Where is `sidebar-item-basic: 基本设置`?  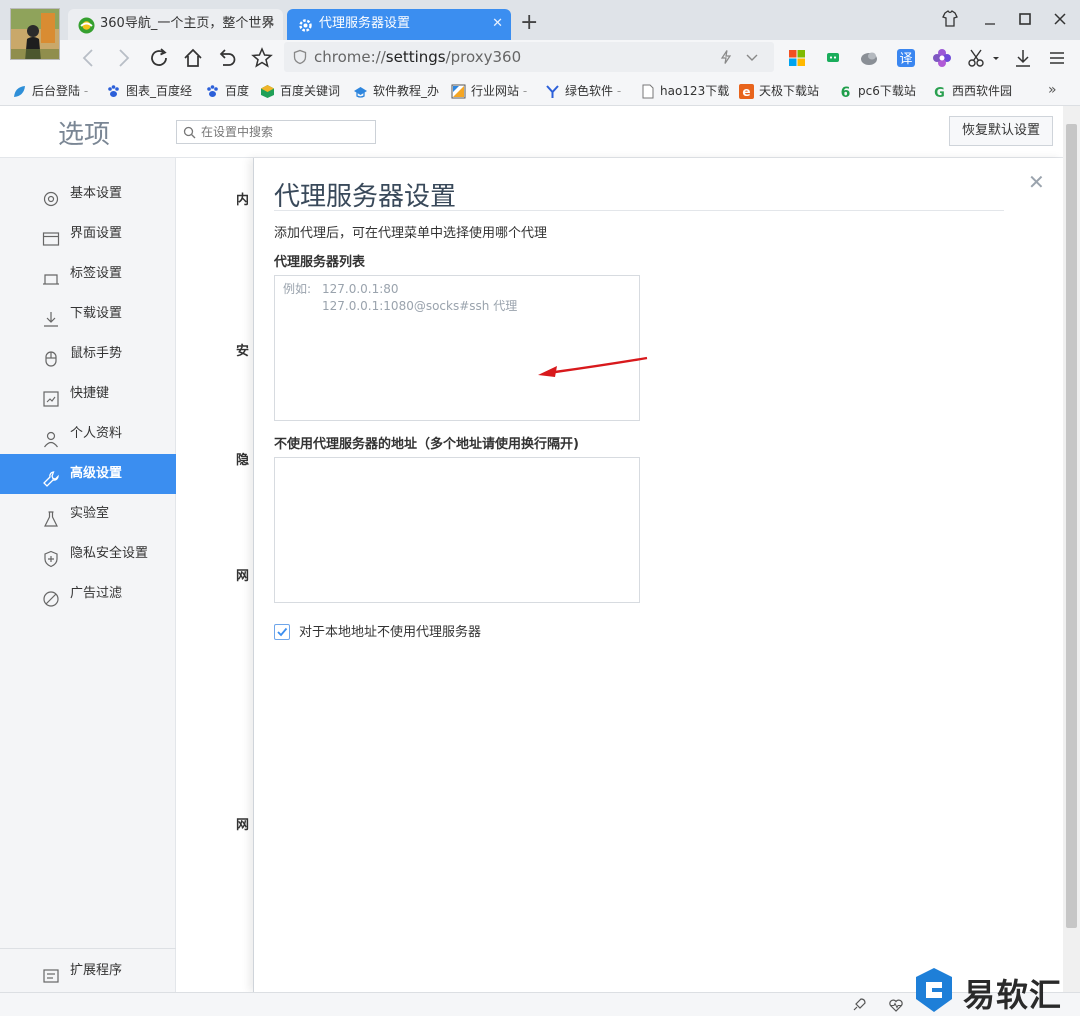 sidebar-item-basic: 基本设置 is located at coordinates (88, 194).